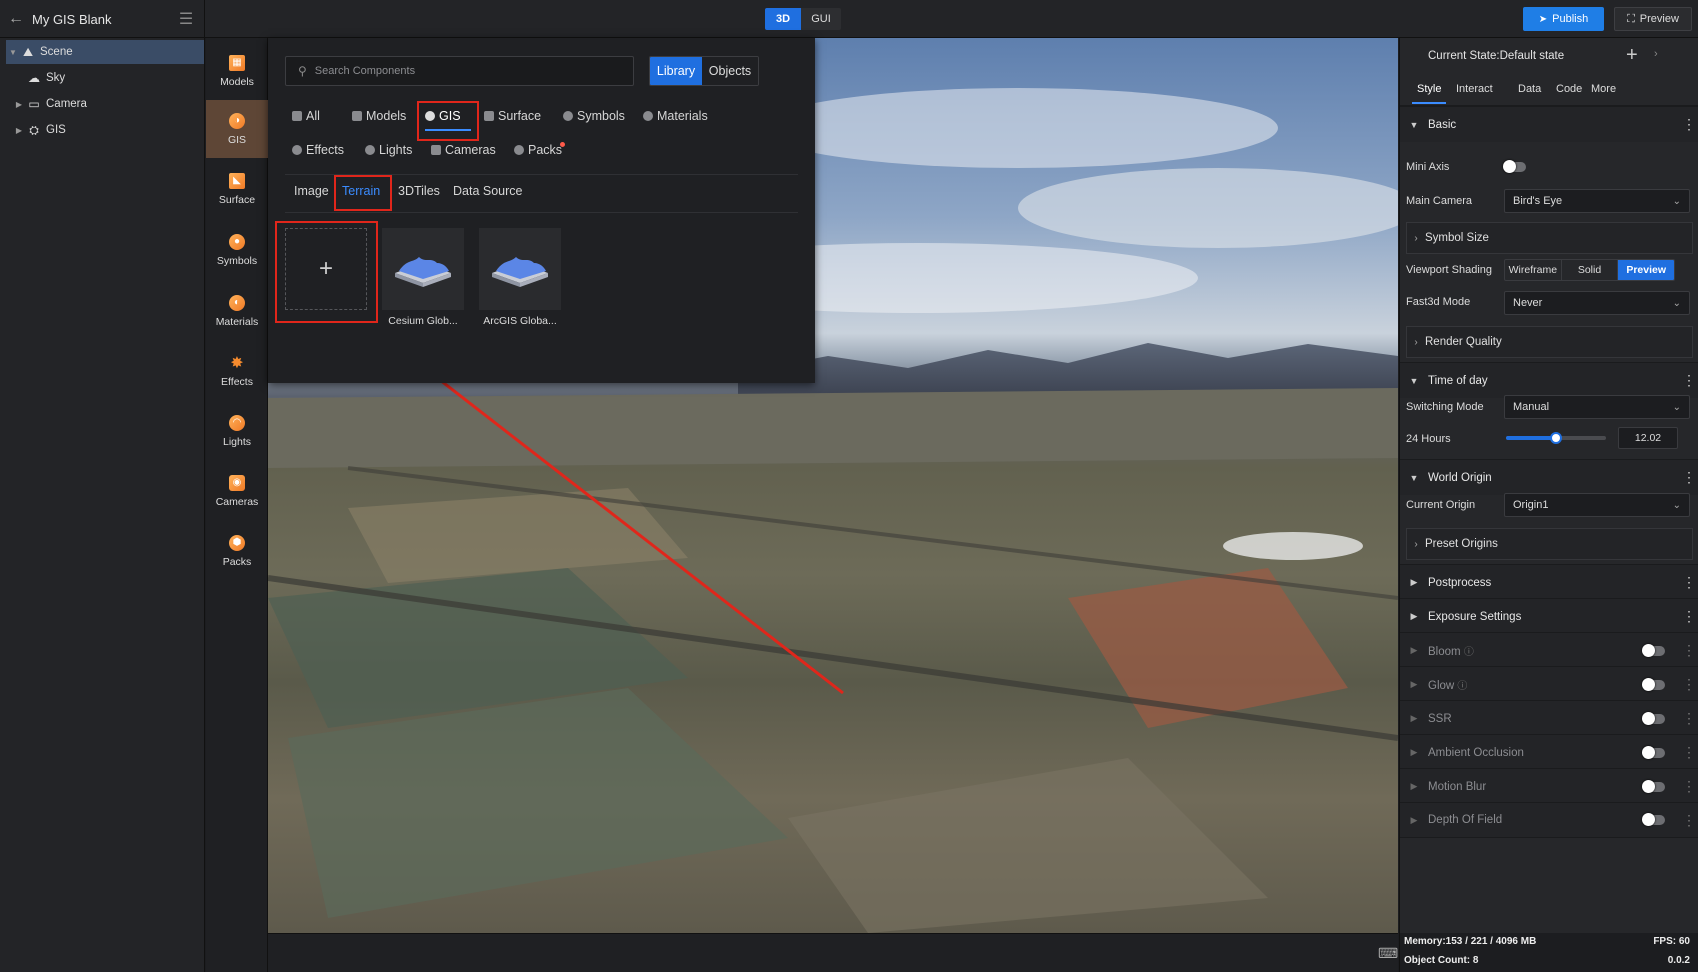 The image size is (1698, 972). What do you see at coordinates (1549, 616) in the screenshot?
I see `section-exposure: ▶ Exposure Settings ⋮` at bounding box center [1549, 616].